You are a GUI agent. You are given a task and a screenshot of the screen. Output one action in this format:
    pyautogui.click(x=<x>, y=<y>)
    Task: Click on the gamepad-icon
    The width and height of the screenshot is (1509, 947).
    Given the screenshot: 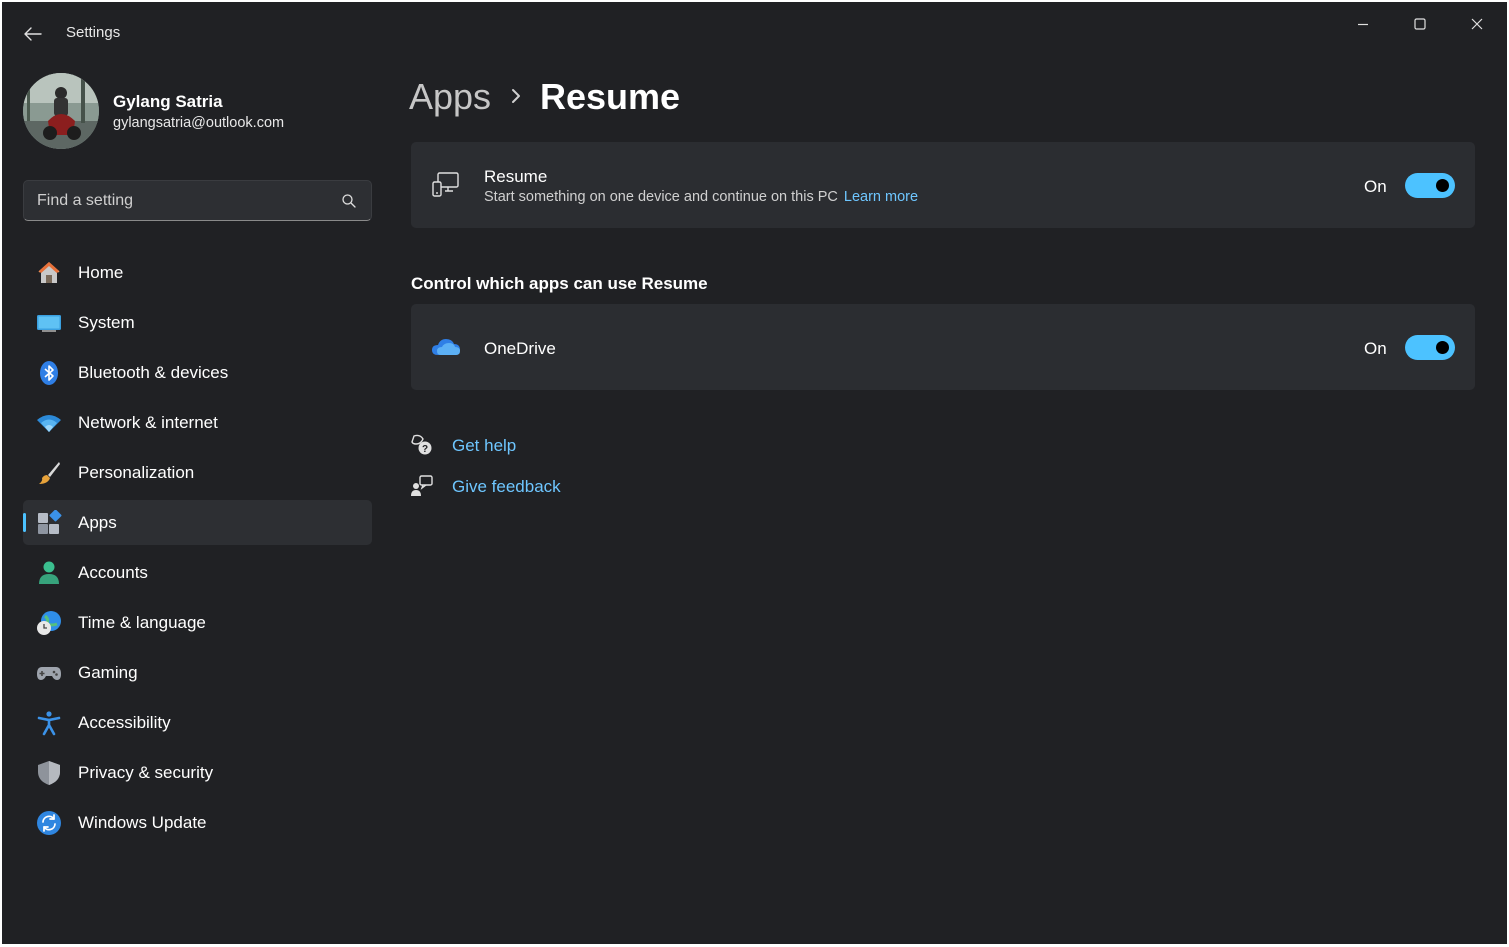 What is the action you would take?
    pyautogui.click(x=49, y=673)
    